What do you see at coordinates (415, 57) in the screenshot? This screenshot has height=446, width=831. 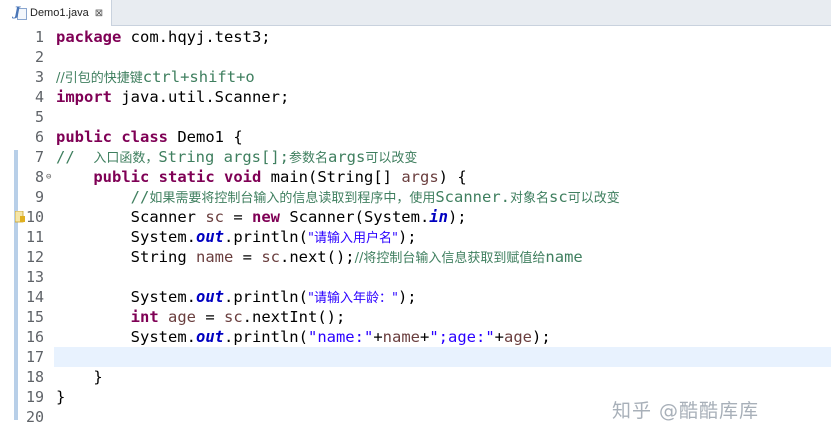 I see `code-line: 2` at bounding box center [415, 57].